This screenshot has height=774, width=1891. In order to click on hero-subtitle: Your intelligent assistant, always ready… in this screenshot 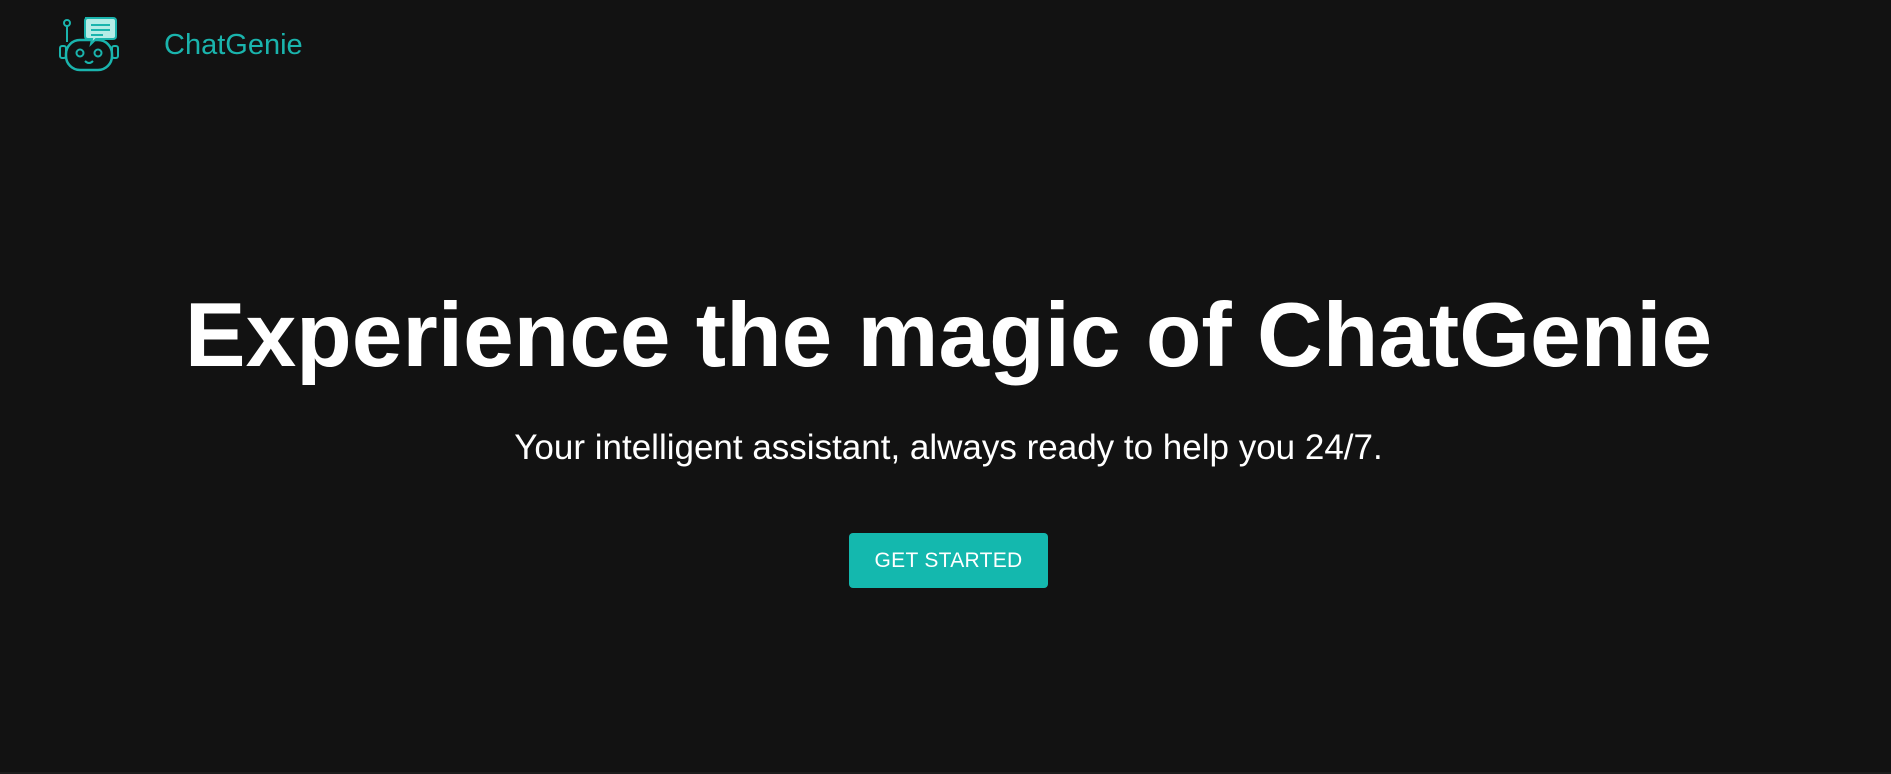, I will do `click(948, 447)`.